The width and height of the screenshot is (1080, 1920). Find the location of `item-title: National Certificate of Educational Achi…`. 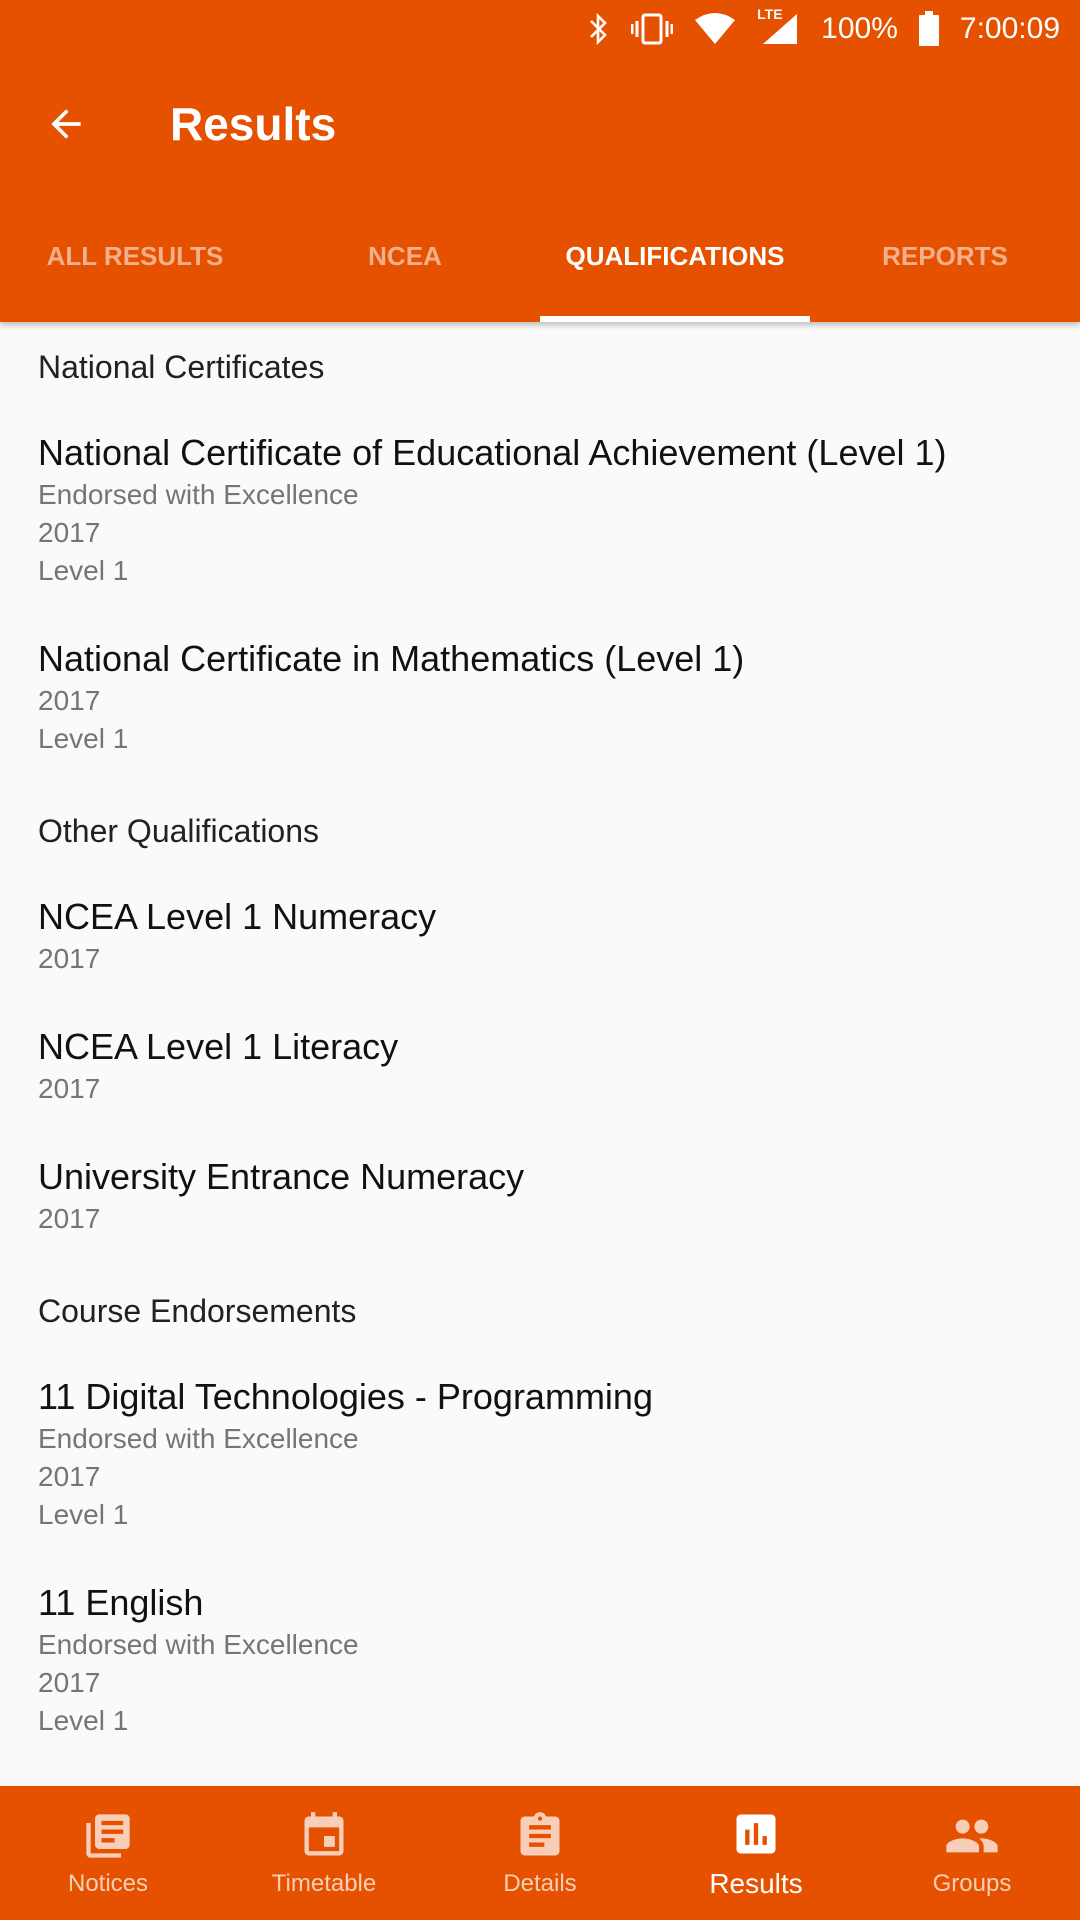

item-title: National Certificate of Educational Achi… is located at coordinates (492, 452).